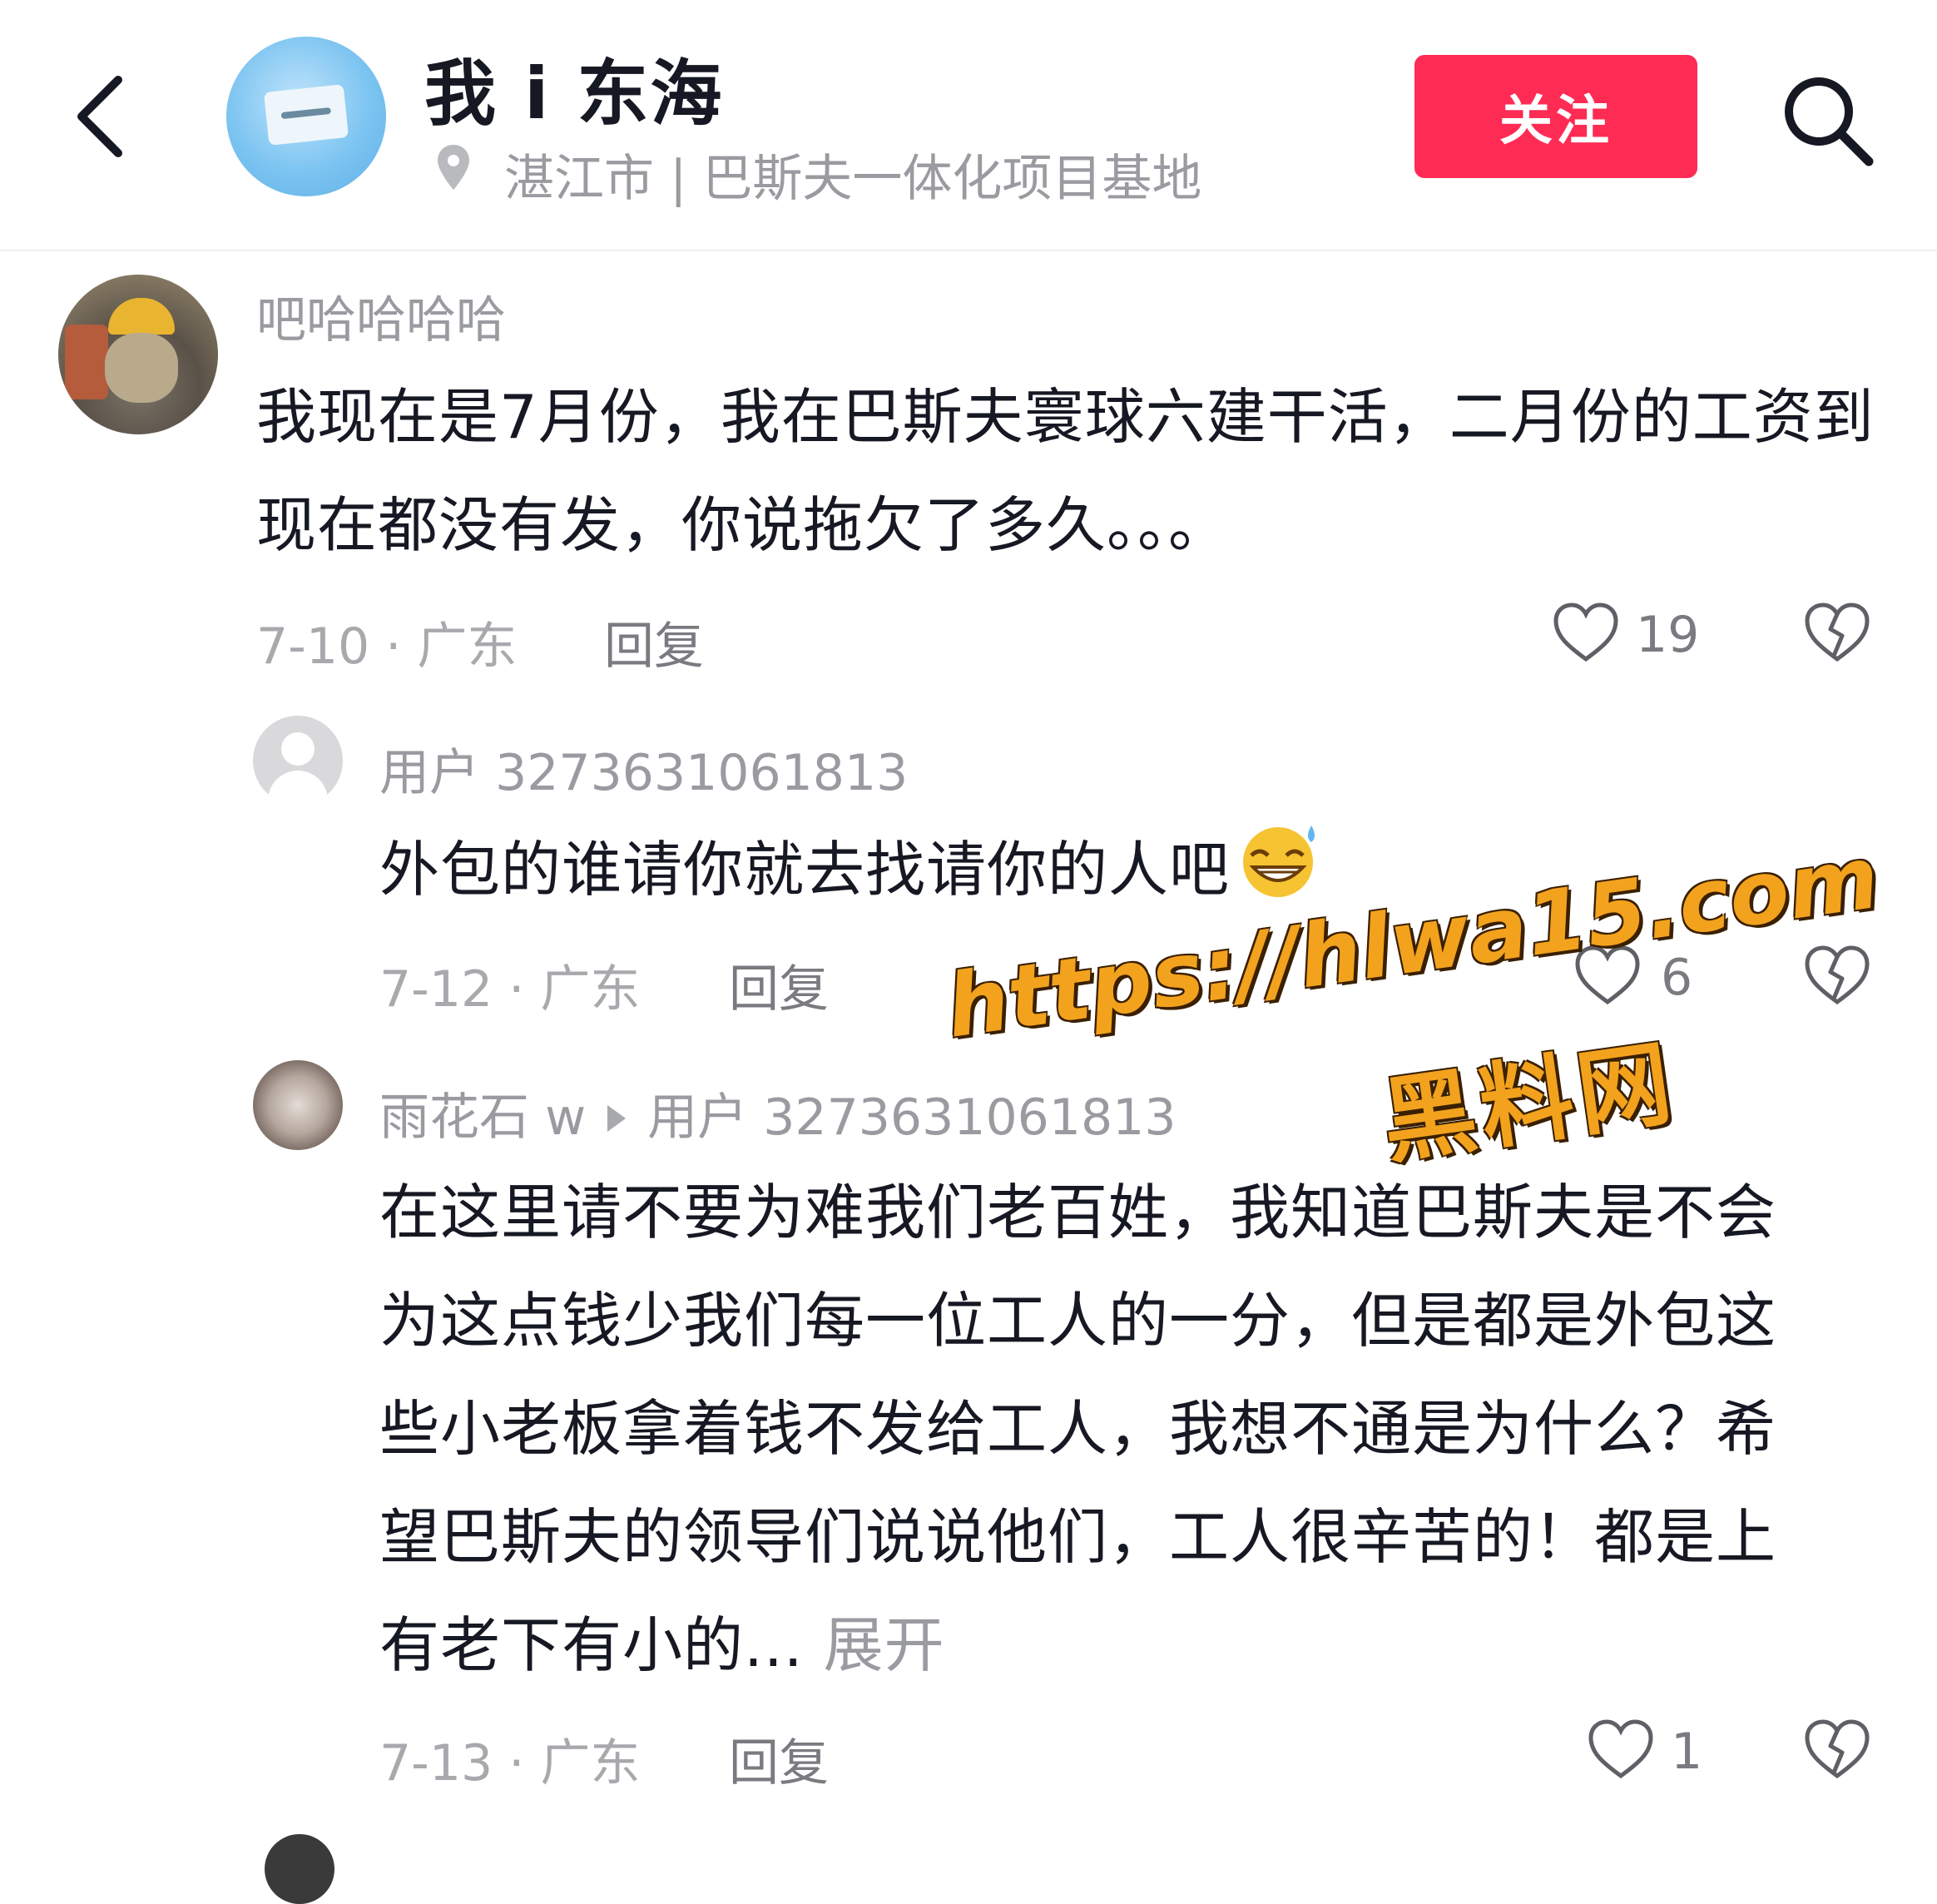  What do you see at coordinates (1555, 116) in the screenshot?
I see `follow-button: 关注` at bounding box center [1555, 116].